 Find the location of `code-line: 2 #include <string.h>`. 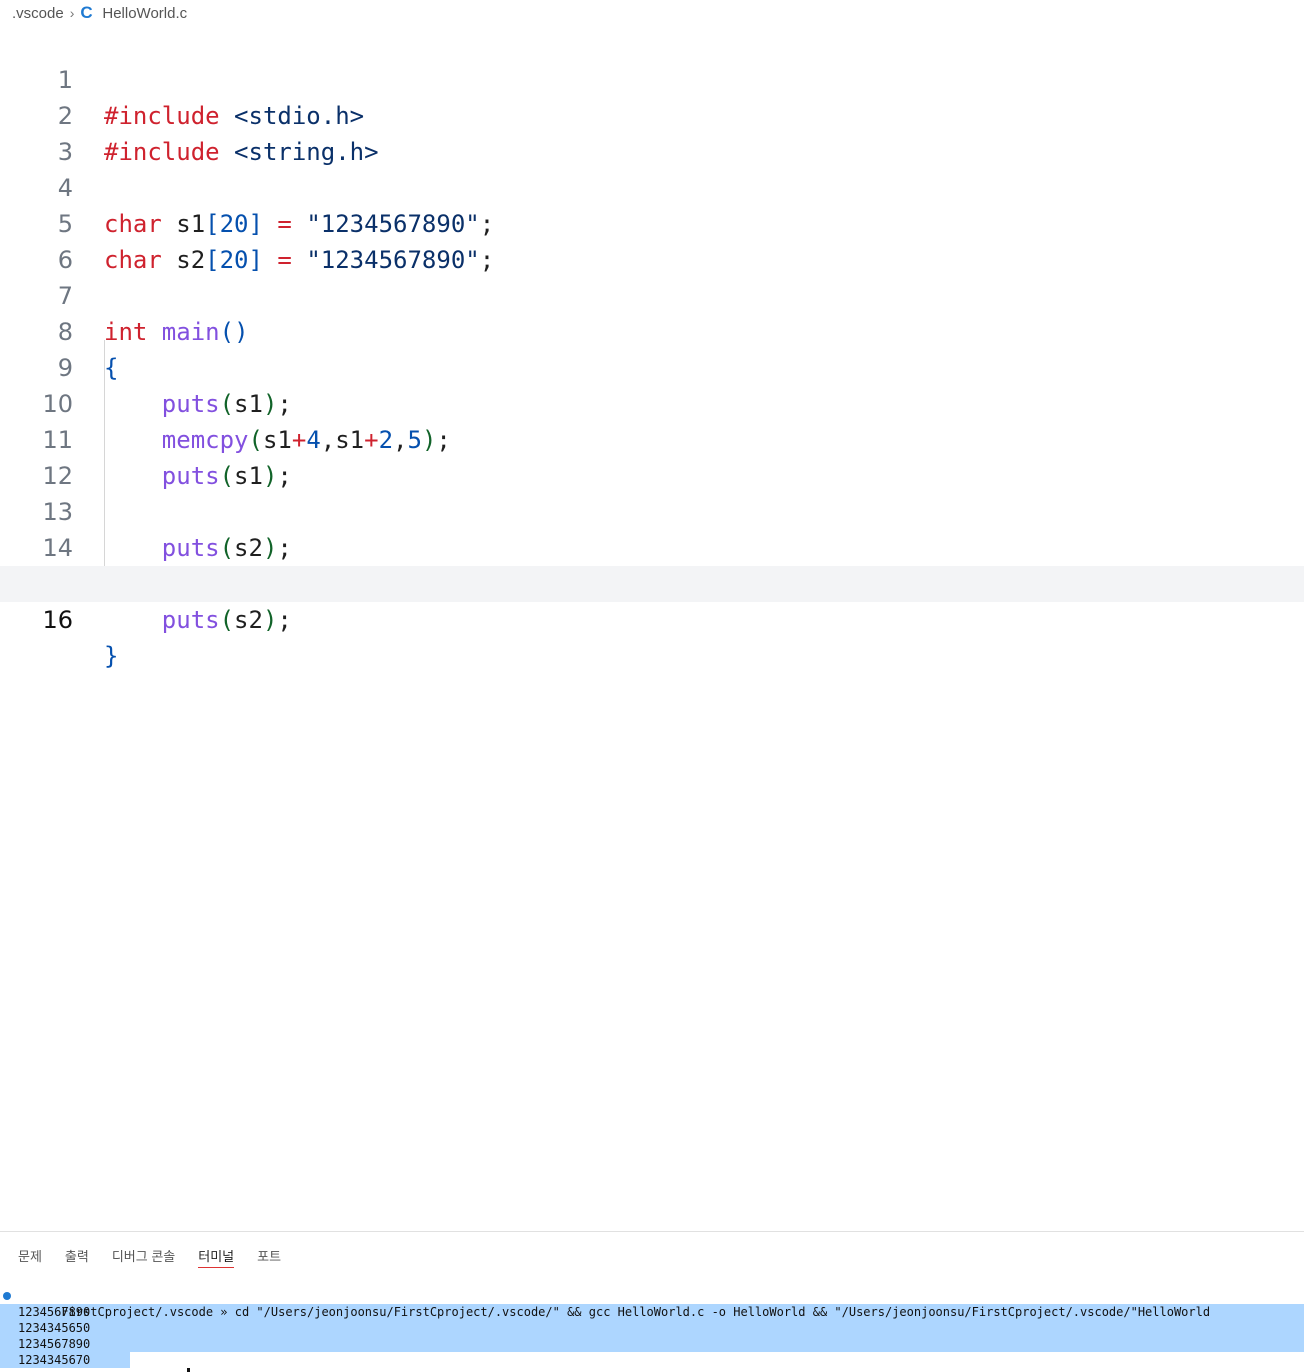

code-line: 2 #include <string.h> is located at coordinates (652, 114).